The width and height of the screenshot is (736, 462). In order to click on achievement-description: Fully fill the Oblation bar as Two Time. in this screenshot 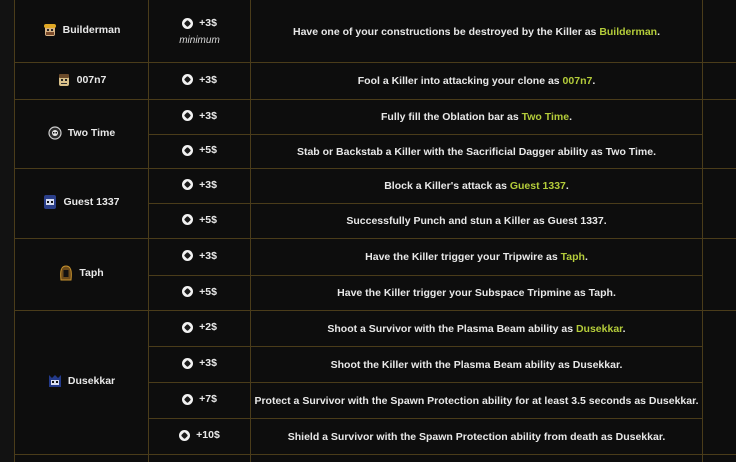, I will do `click(476, 117)`.